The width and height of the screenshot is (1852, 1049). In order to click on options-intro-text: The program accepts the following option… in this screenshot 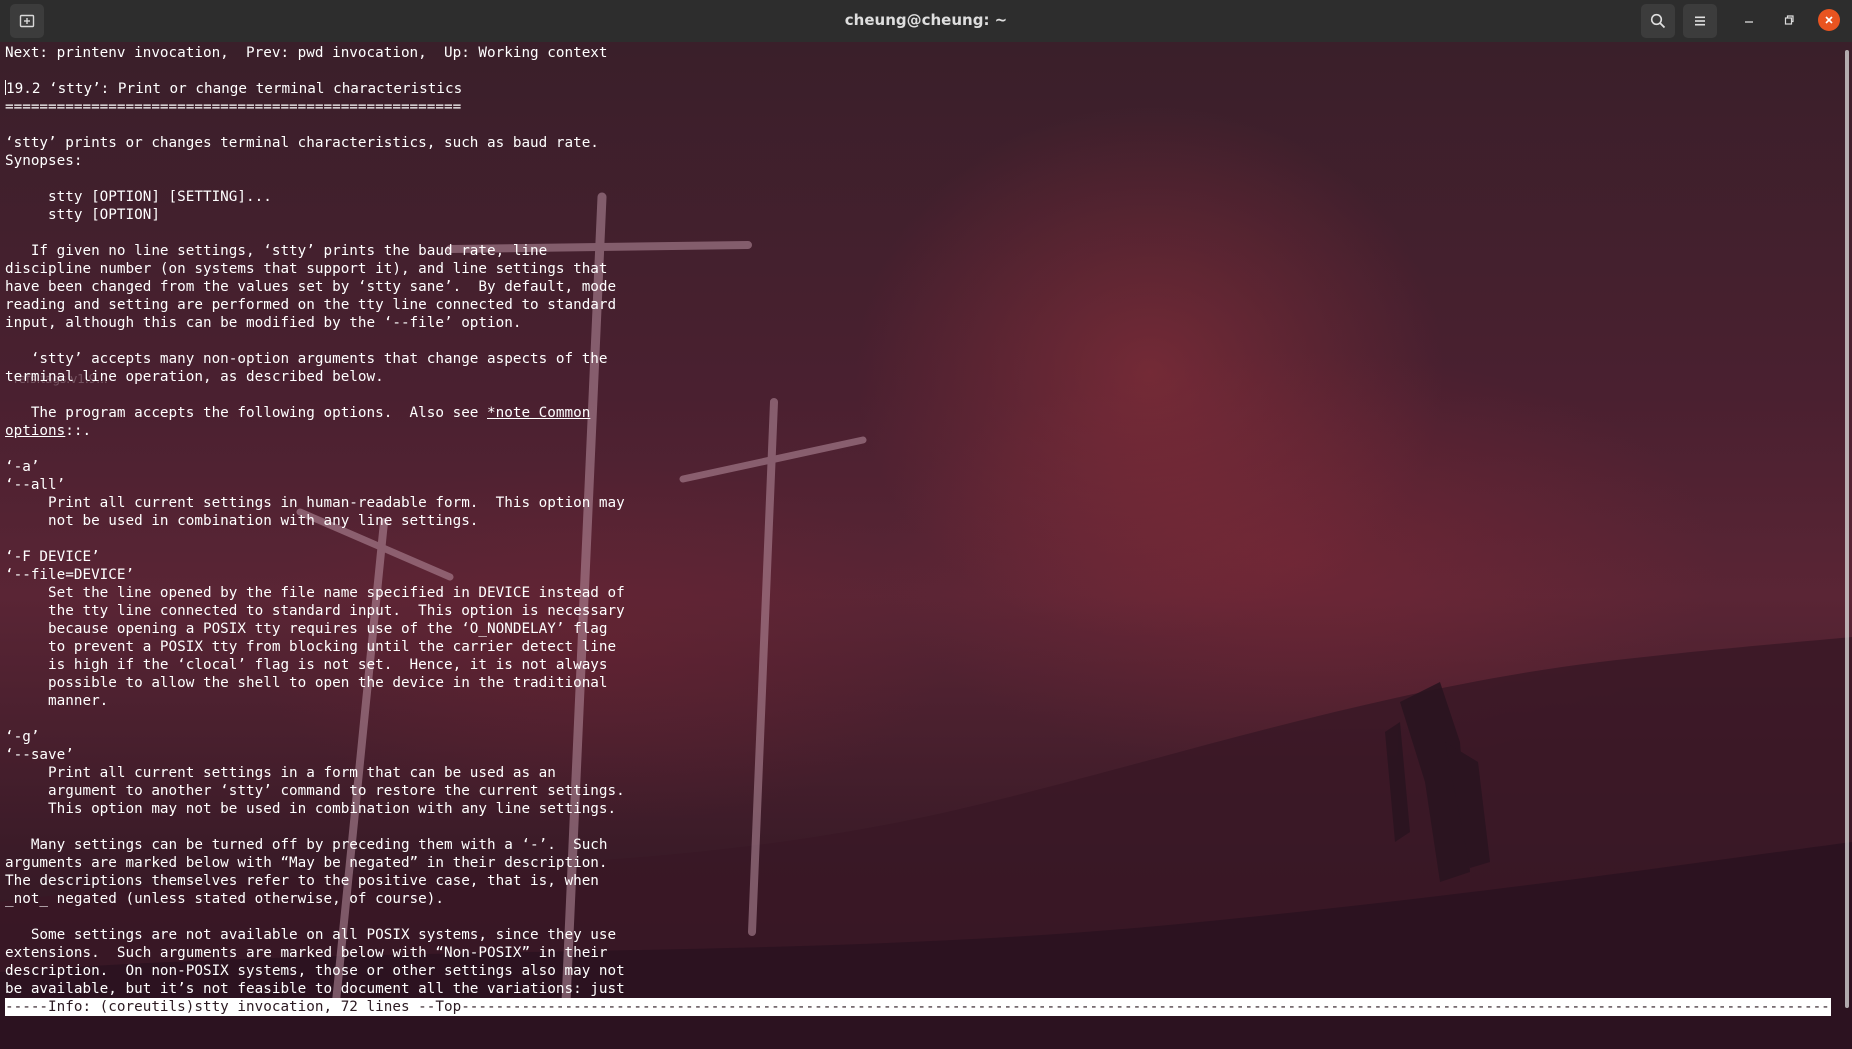, I will do `click(246, 413)`.